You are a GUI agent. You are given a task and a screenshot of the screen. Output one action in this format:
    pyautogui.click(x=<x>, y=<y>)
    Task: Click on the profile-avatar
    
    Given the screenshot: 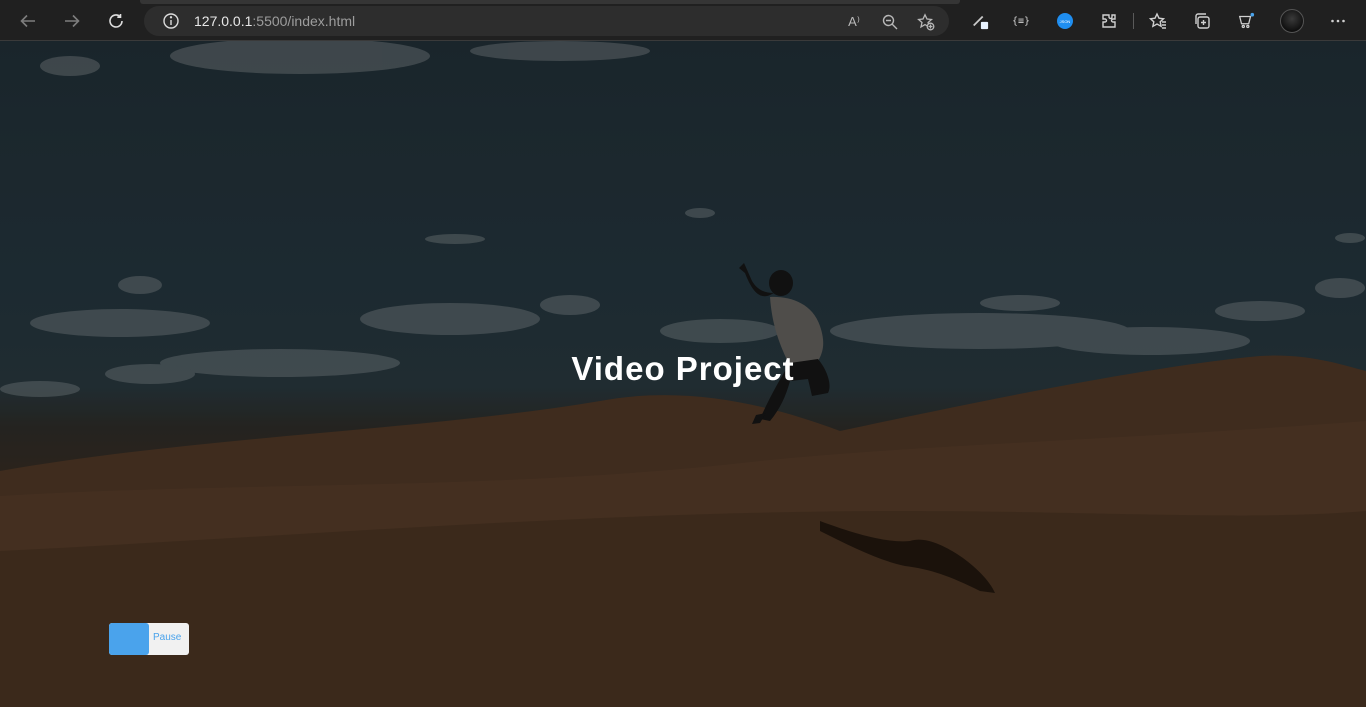 What is the action you would take?
    pyautogui.click(x=1292, y=21)
    